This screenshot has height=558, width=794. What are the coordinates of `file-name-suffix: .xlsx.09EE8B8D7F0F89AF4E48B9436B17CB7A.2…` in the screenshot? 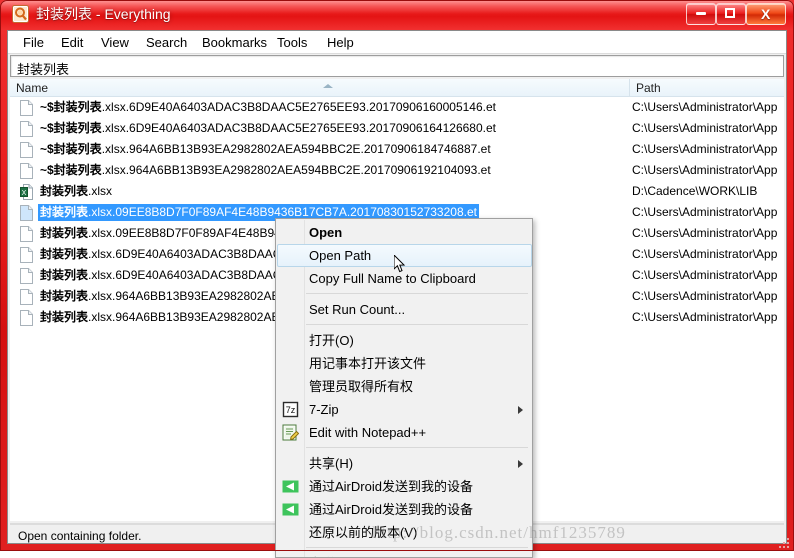 It's located at (282, 212).